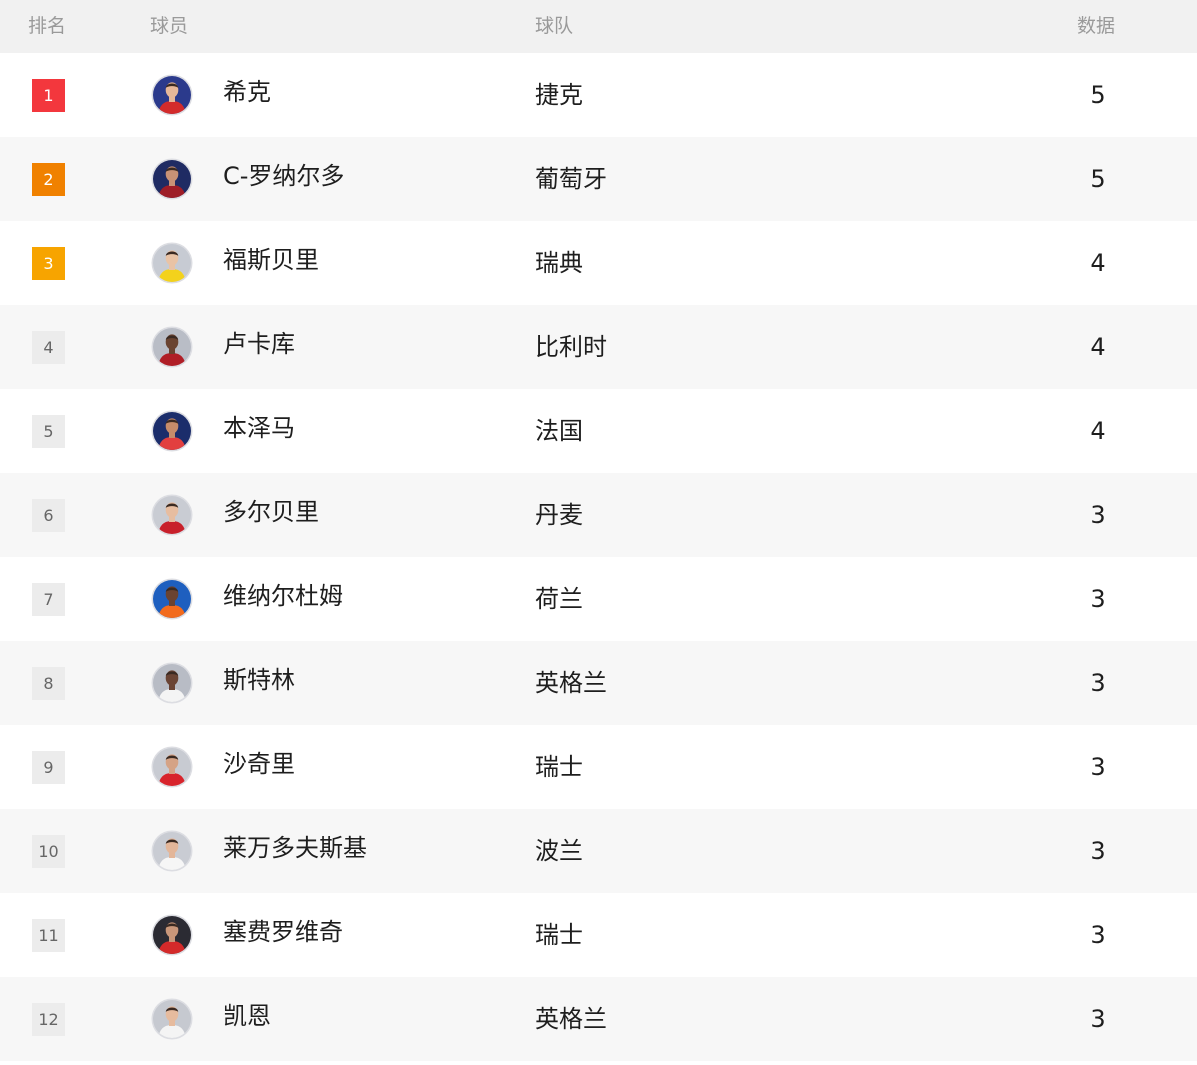 The width and height of the screenshot is (1197, 1065). I want to click on player-name-link: 福斯贝里, so click(271, 260).